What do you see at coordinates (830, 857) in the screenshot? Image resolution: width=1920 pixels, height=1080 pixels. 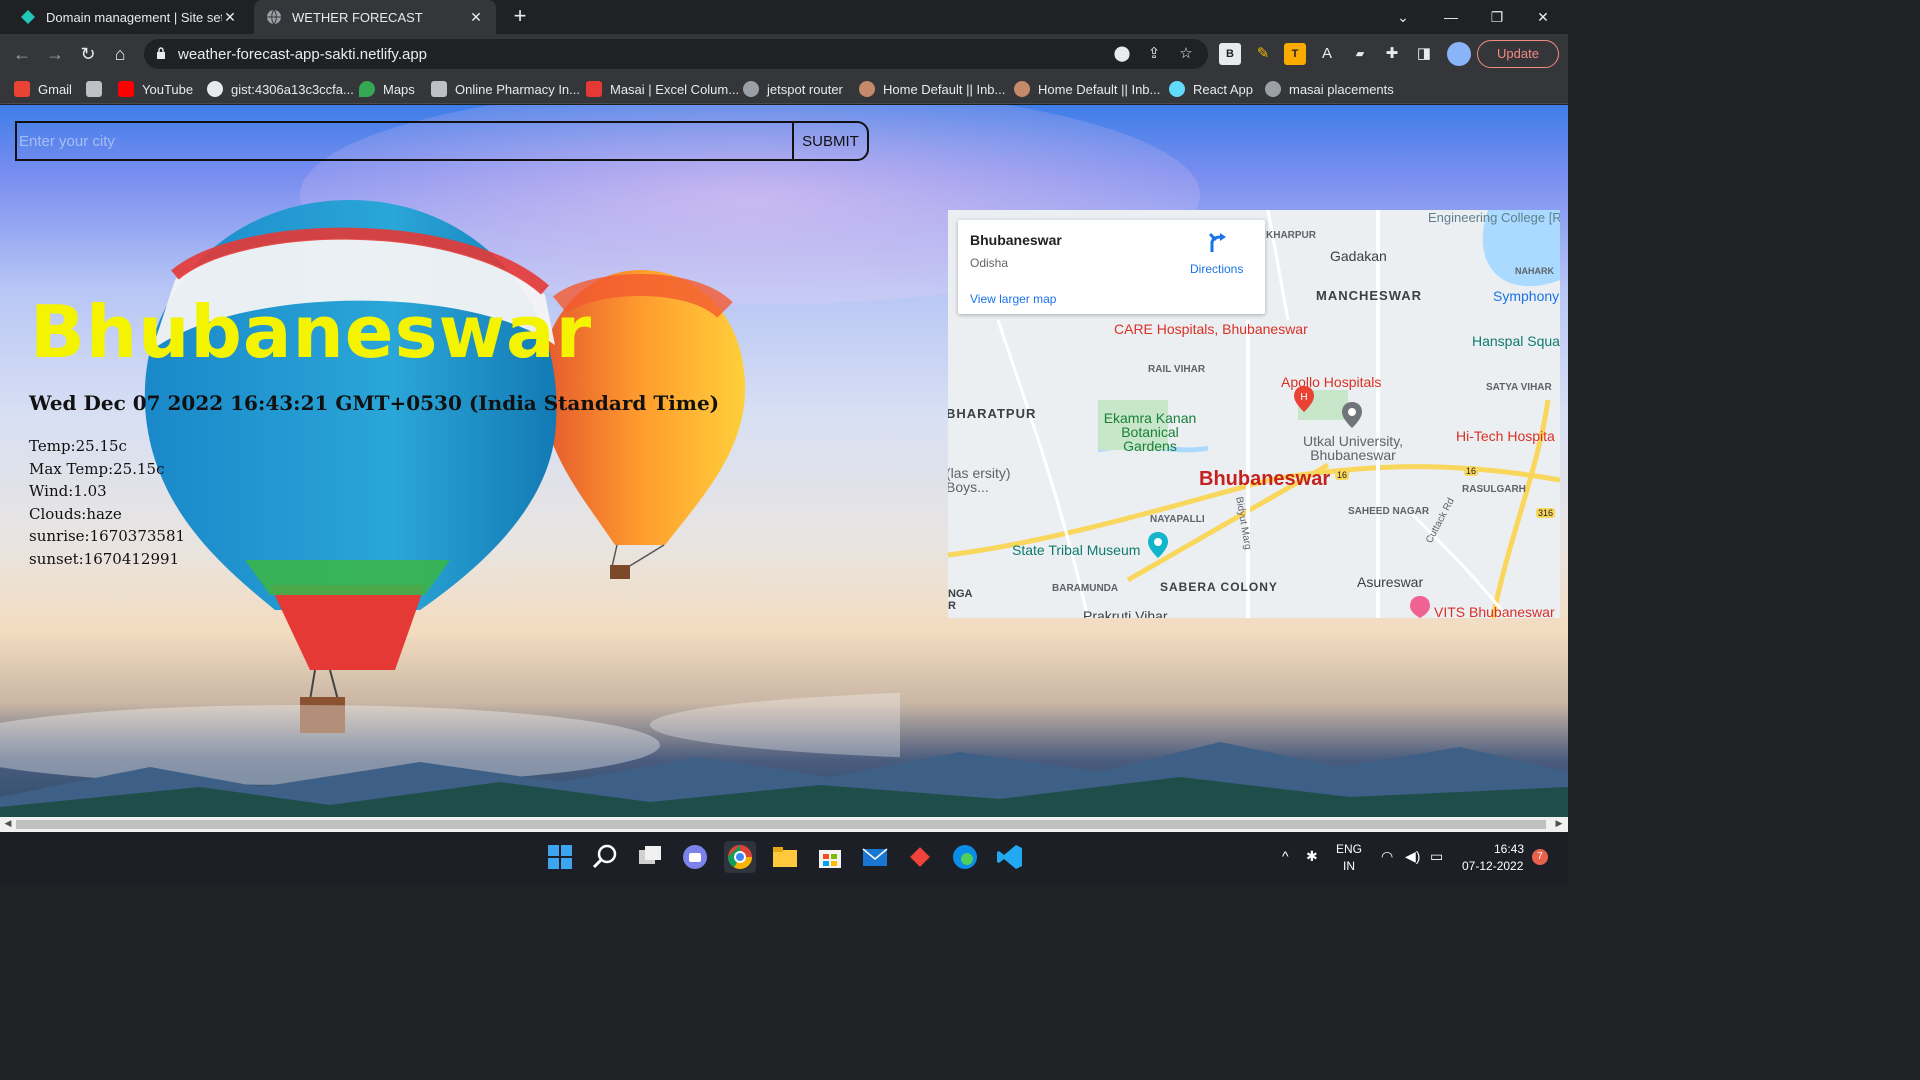 I see `microsoft-store-icon` at bounding box center [830, 857].